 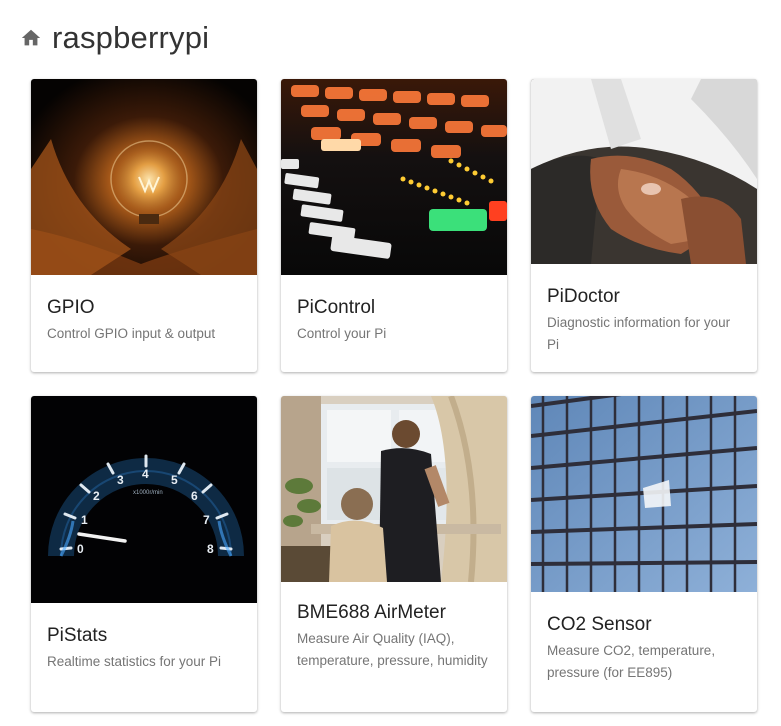 What do you see at coordinates (134, 661) in the screenshot?
I see `card-description: Realtime statistics for your Pi` at bounding box center [134, 661].